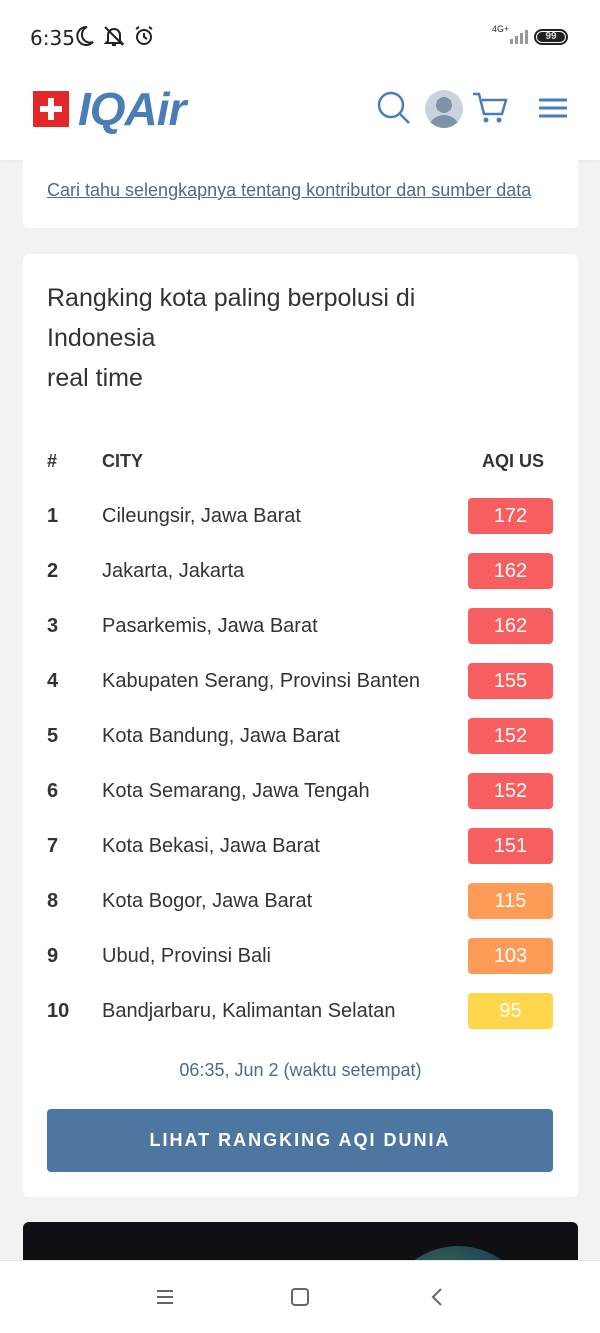 Image resolution: width=600 pixels, height=1333 pixels. Describe the element at coordinates (210, 626) in the screenshot. I see `city-name: Pasarkemis, Jawa Barat` at that location.